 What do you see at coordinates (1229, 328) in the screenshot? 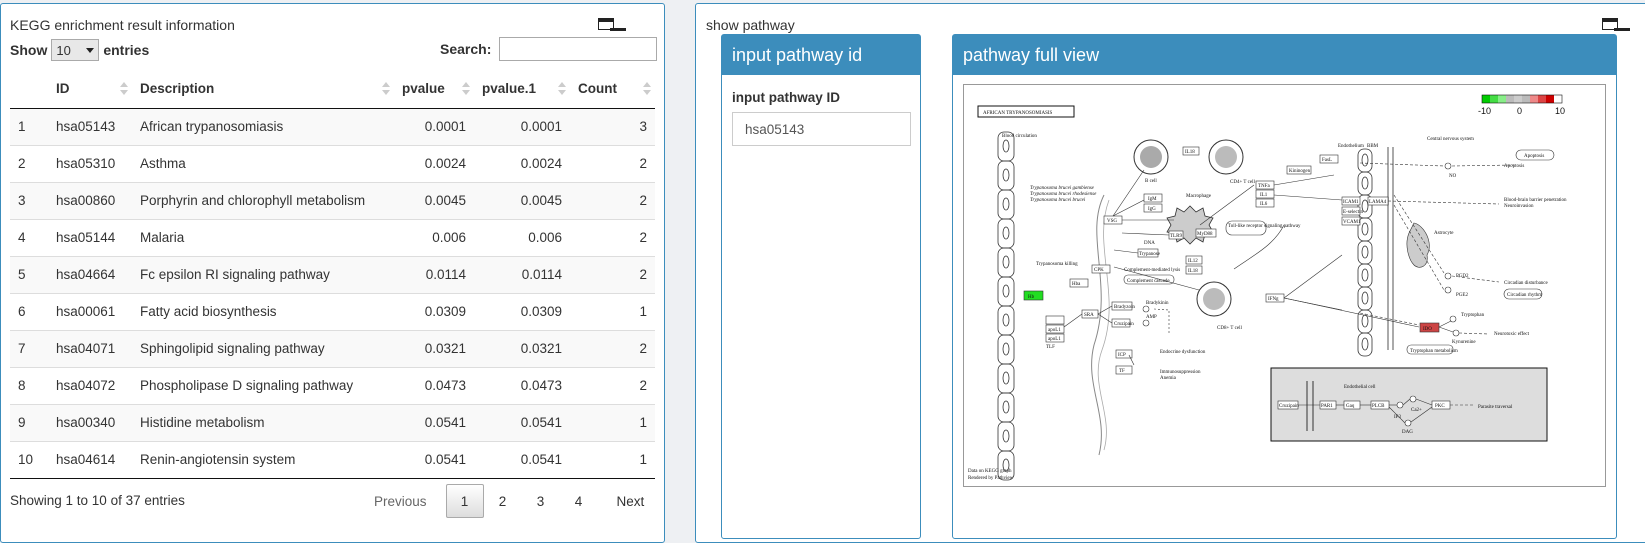
I see `svg-text: CD8+ T cell` at bounding box center [1229, 328].